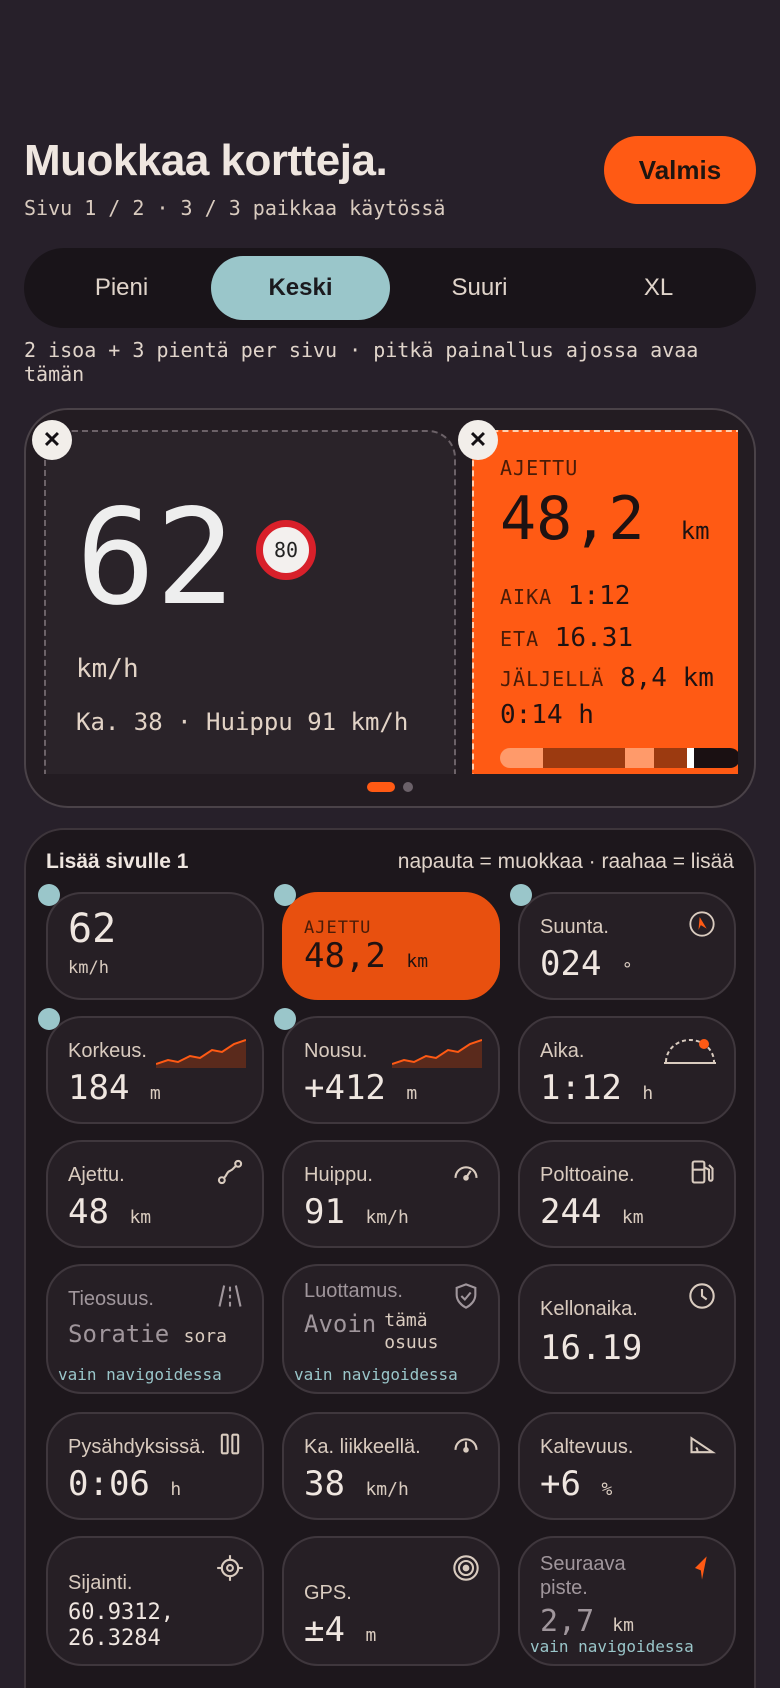 The width and height of the screenshot is (780, 1688). I want to click on tile-avg-moving-label: Ka. liikkeellä., so click(362, 1447).